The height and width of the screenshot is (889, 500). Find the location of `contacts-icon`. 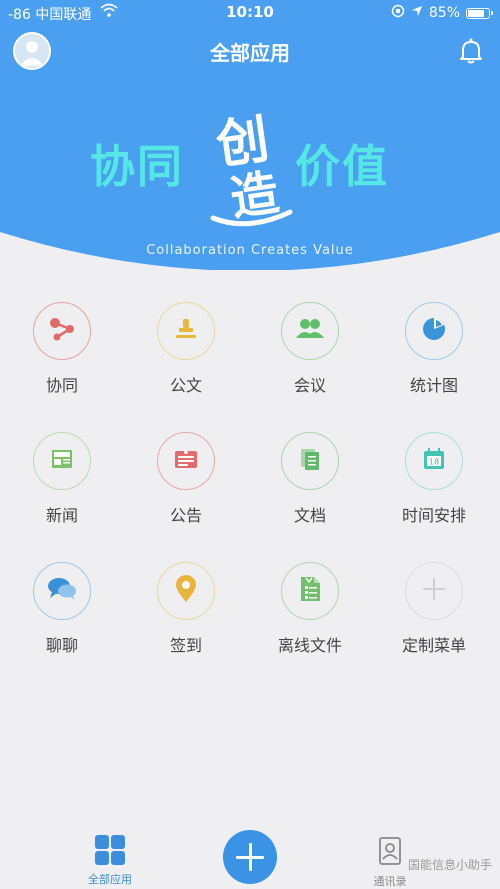

contacts-icon is located at coordinates (390, 851).